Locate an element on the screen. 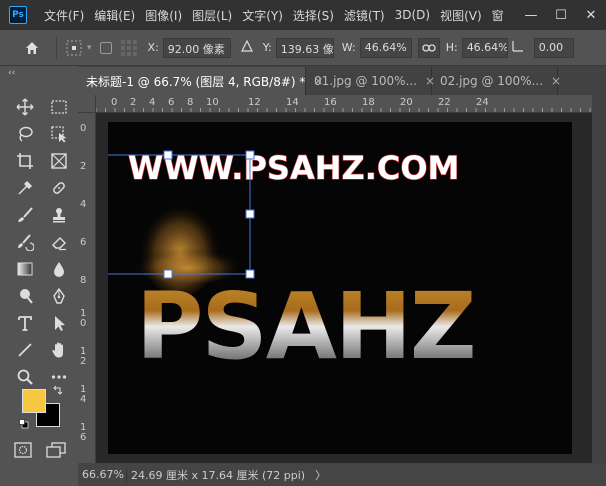  y-position-field: 139.63 像 is located at coordinates (304, 47).